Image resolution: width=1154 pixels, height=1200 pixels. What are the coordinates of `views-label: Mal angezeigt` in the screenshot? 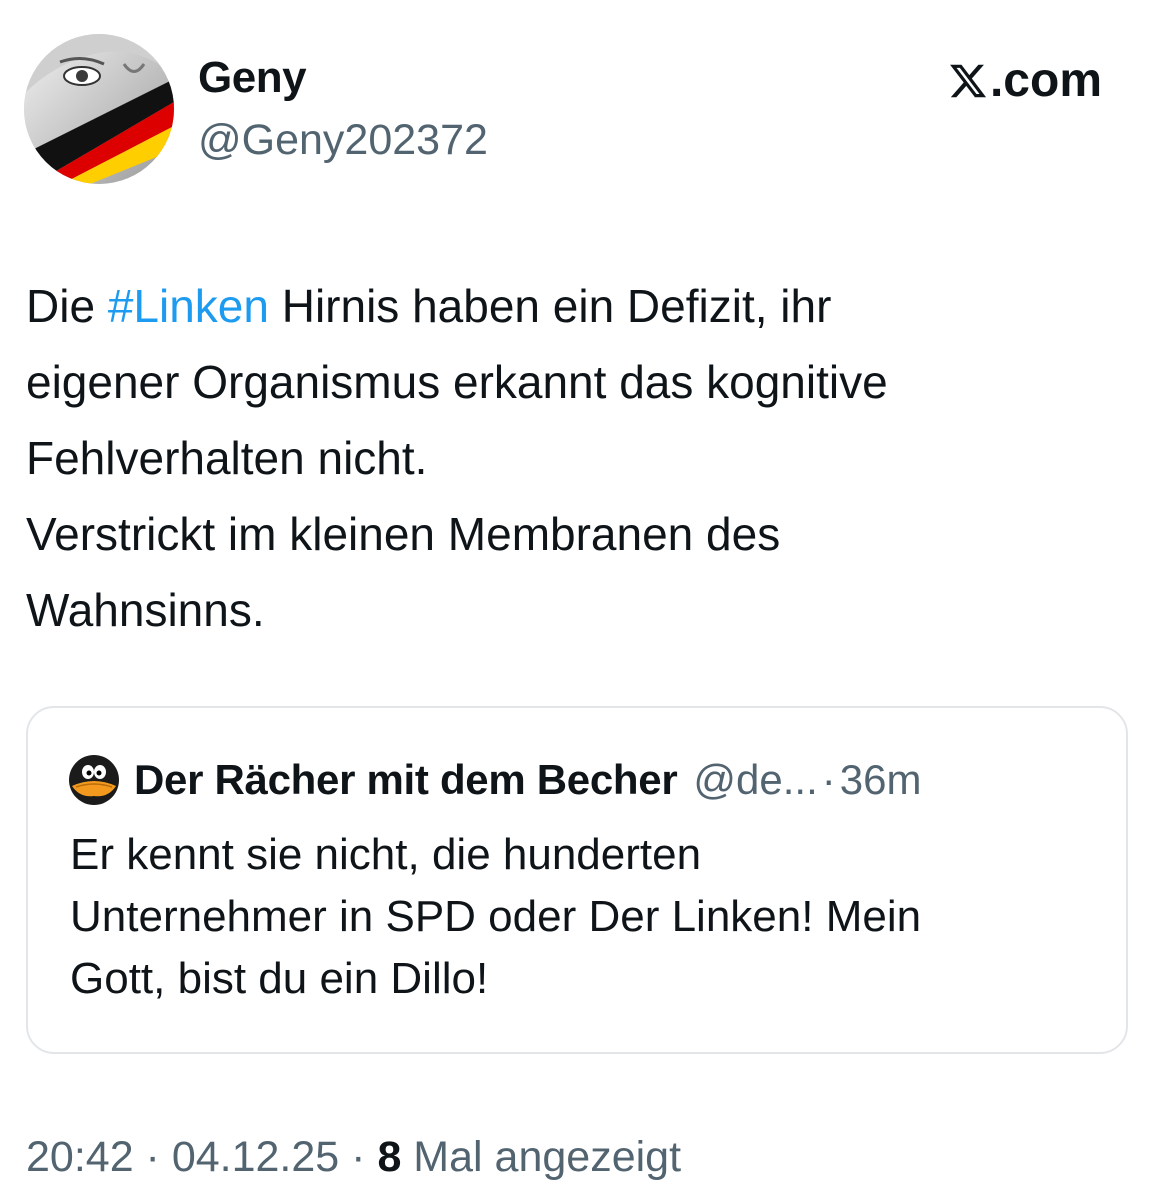 It's located at (541, 1157).